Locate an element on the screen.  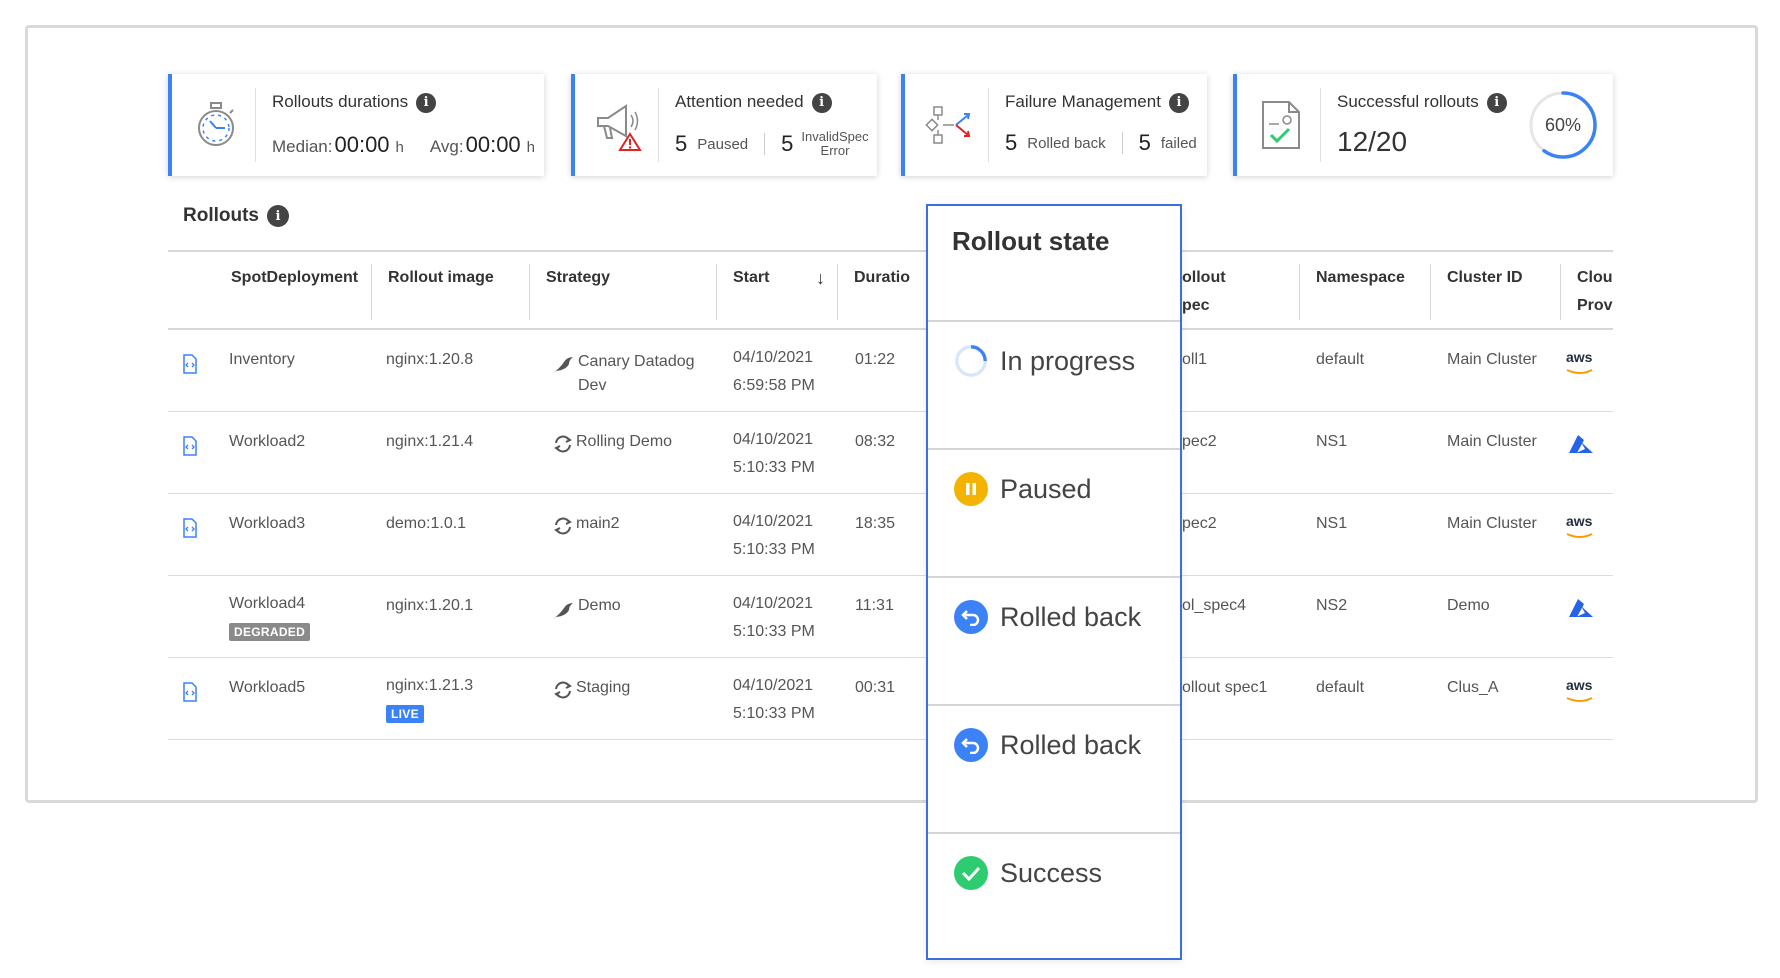
name-text: Workload4 is located at coordinates (267, 603).